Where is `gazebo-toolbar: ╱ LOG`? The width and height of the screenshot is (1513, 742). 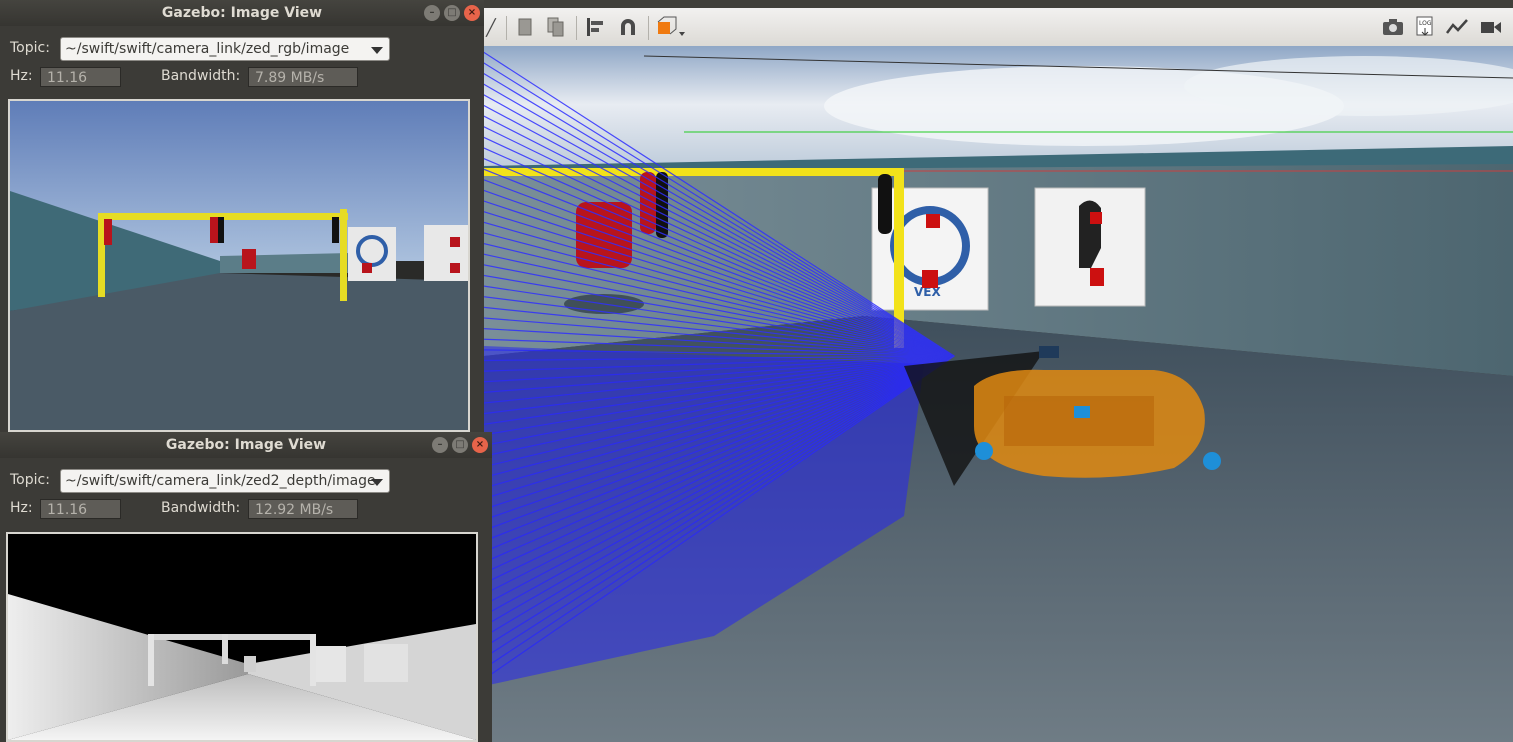 gazebo-toolbar: ╱ LOG is located at coordinates (991, 27).